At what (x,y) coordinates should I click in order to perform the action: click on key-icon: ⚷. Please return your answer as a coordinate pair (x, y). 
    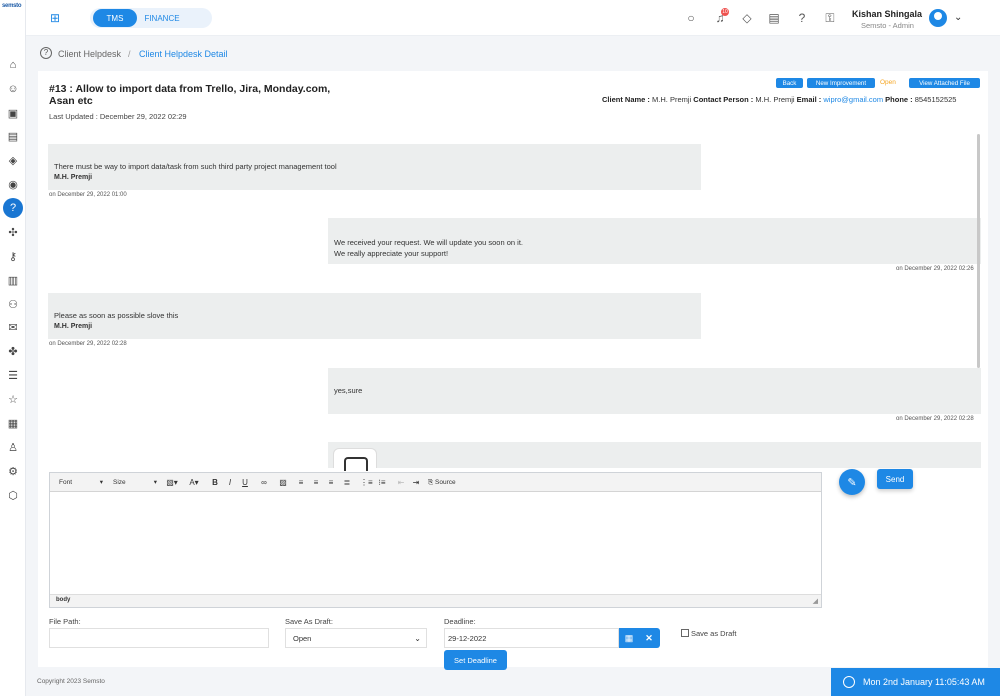
    Looking at the image, I should click on (13, 256).